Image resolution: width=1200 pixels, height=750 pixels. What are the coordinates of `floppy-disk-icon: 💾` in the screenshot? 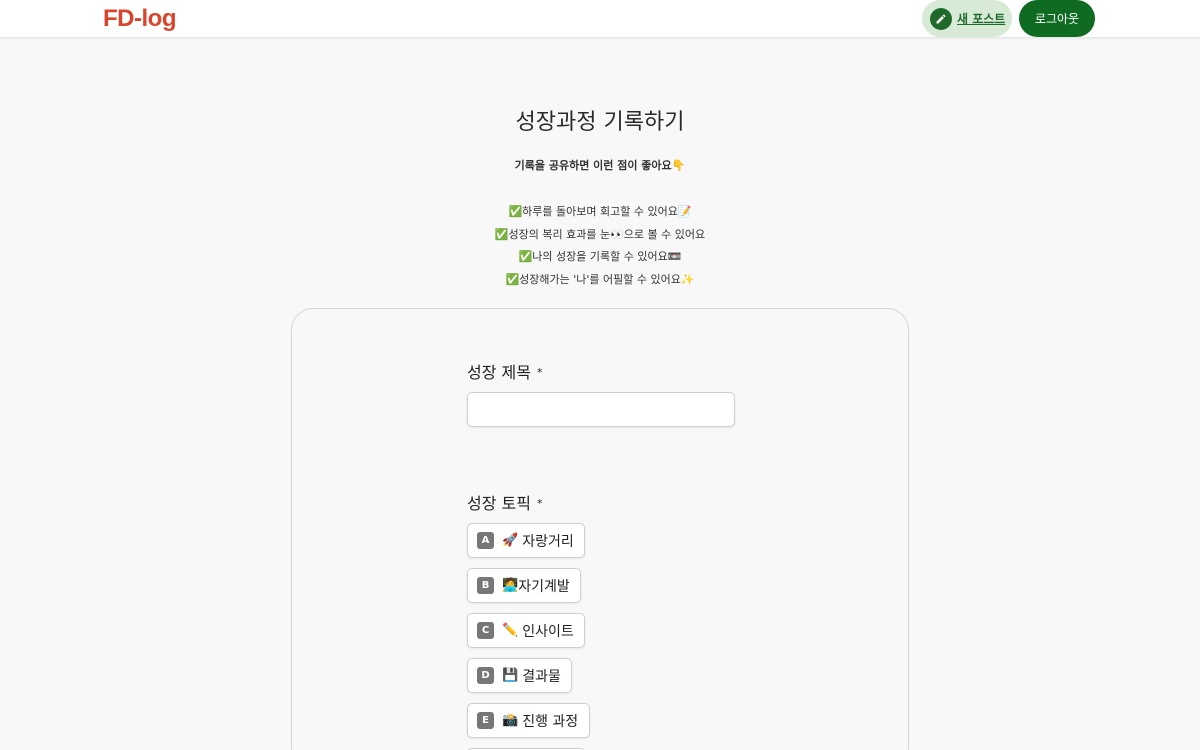 It's located at (510, 675).